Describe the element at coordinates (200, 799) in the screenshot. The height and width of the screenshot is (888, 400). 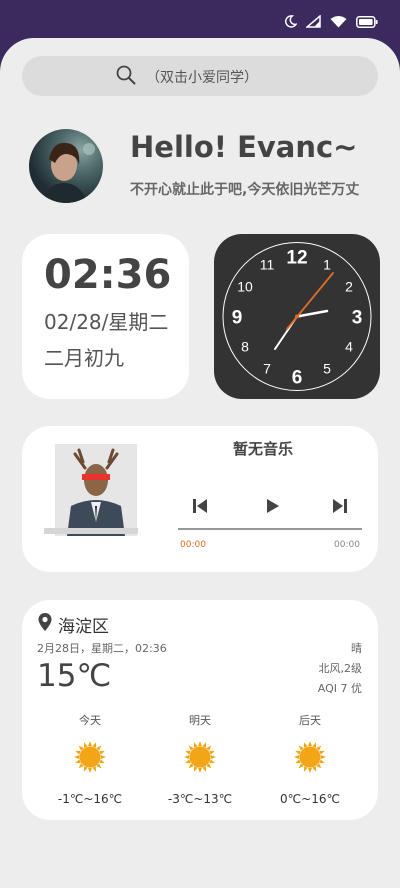
I see `forecast-range: -3℃~13℃` at that location.